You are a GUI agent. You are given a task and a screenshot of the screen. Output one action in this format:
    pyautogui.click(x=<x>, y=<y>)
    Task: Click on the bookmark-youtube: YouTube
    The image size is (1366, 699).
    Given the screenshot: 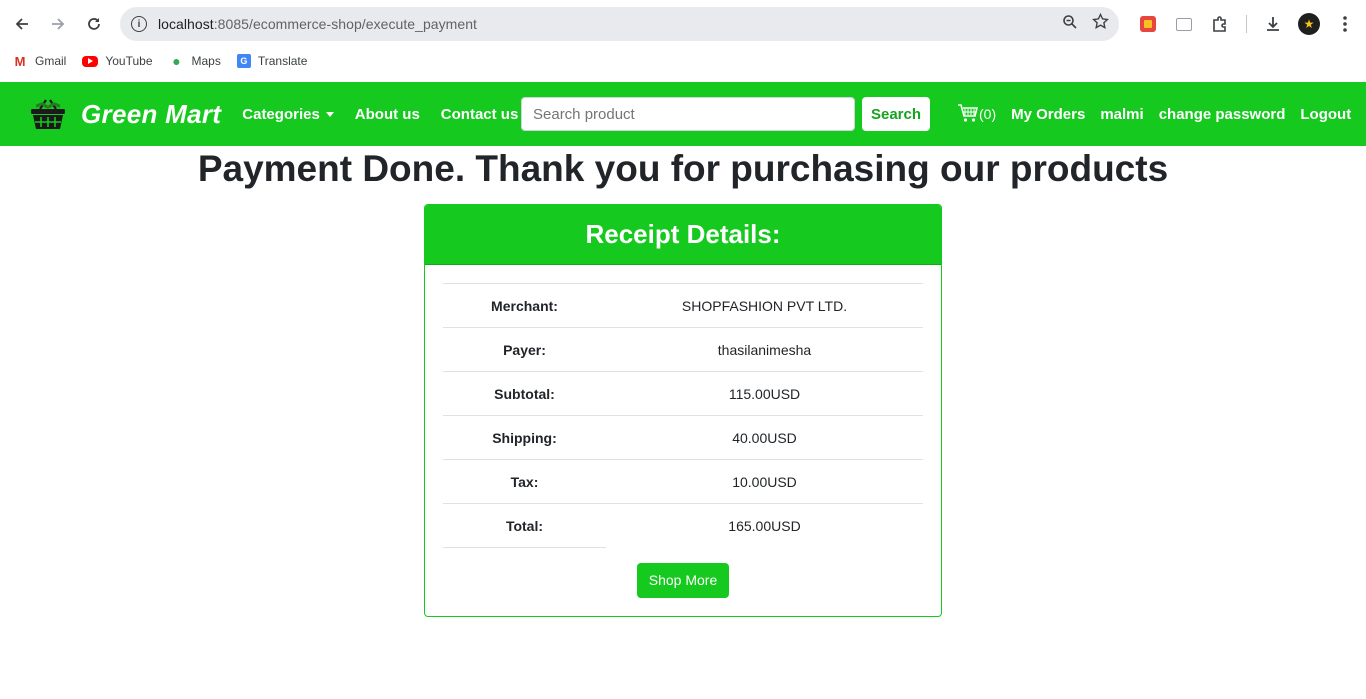 What is the action you would take?
    pyautogui.click(x=117, y=61)
    